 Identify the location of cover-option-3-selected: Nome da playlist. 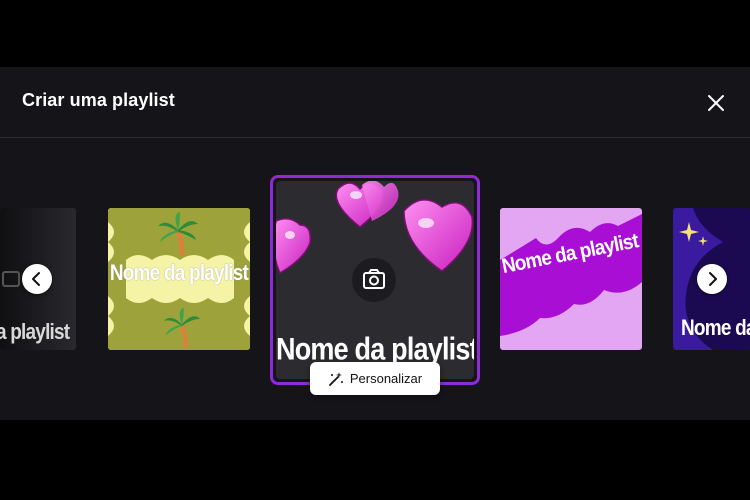
(375, 280).